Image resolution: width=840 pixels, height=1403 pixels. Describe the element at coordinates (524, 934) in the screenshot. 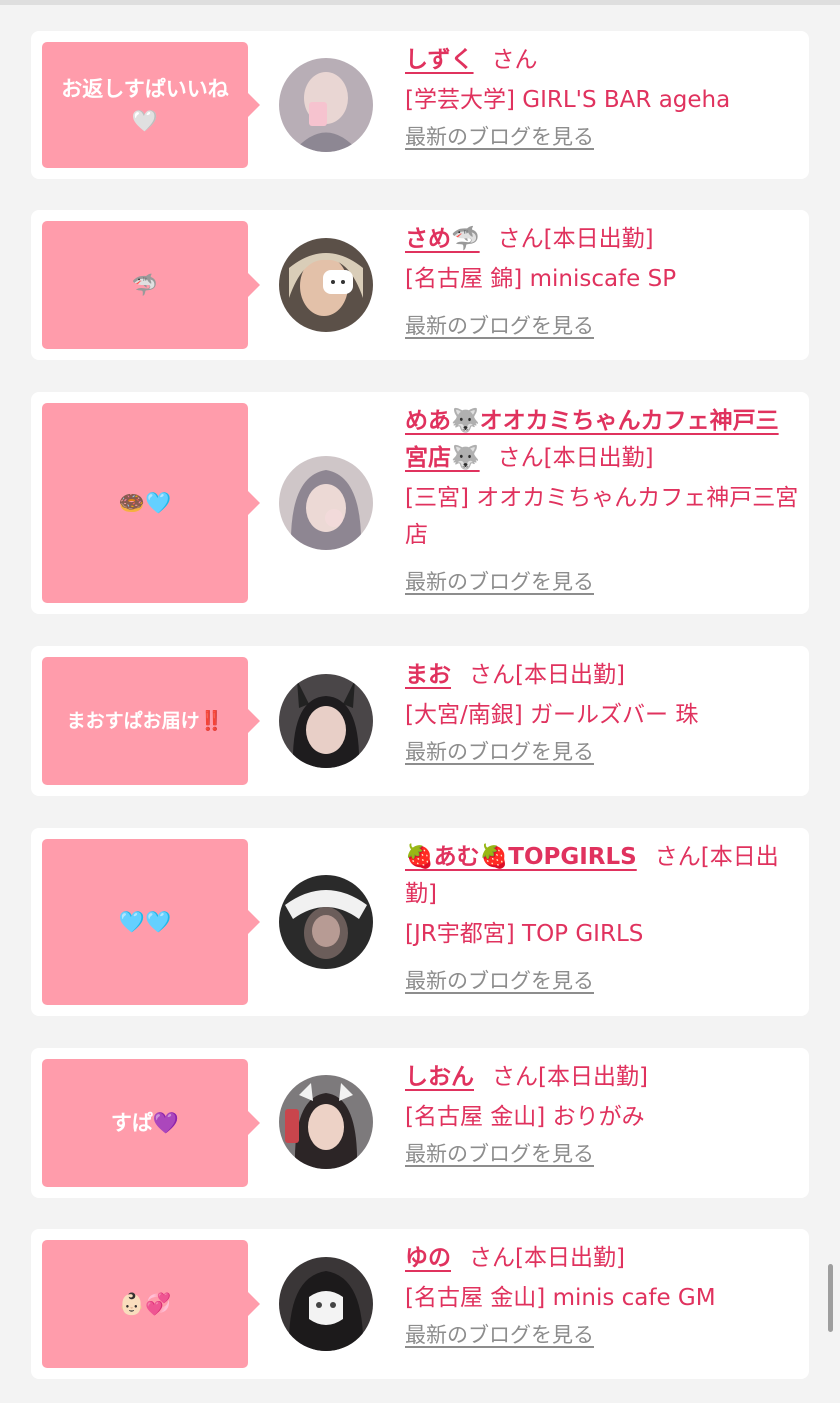

I see `shop-name: [JR宇都宮] TOP GIRLS` at that location.